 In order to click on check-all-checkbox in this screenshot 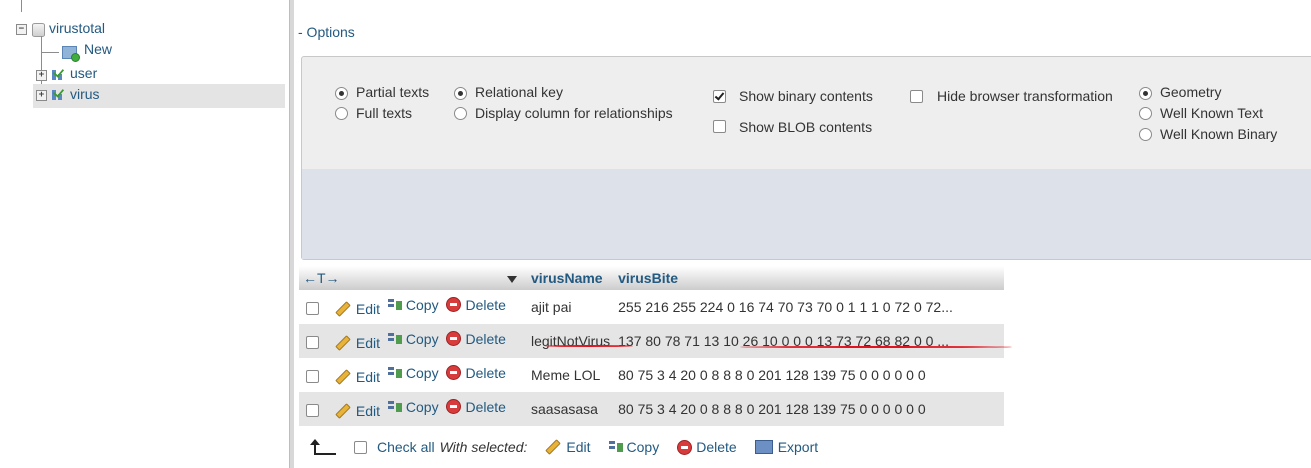, I will do `click(360, 447)`.